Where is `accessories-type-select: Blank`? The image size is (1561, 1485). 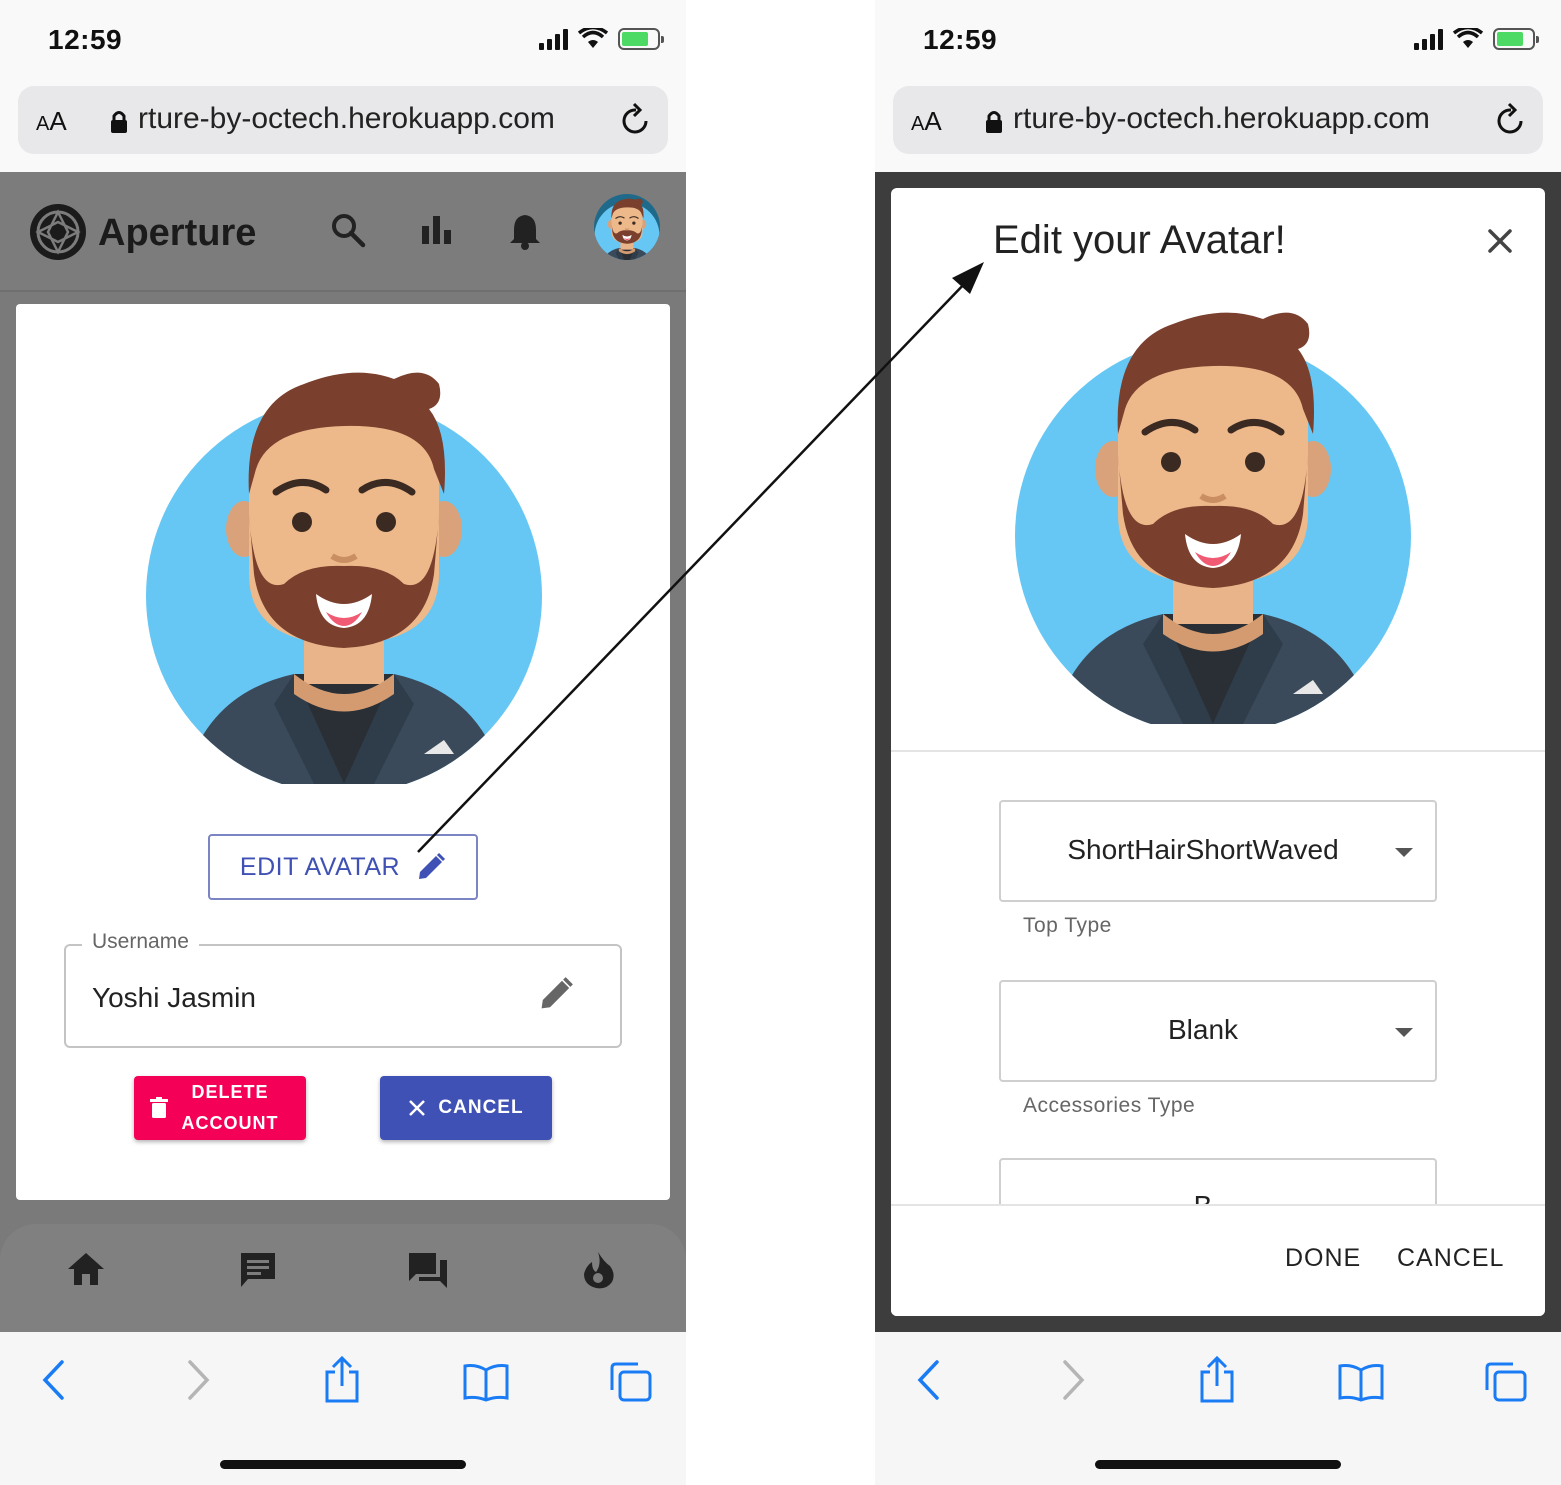 accessories-type-select: Blank is located at coordinates (1218, 1031).